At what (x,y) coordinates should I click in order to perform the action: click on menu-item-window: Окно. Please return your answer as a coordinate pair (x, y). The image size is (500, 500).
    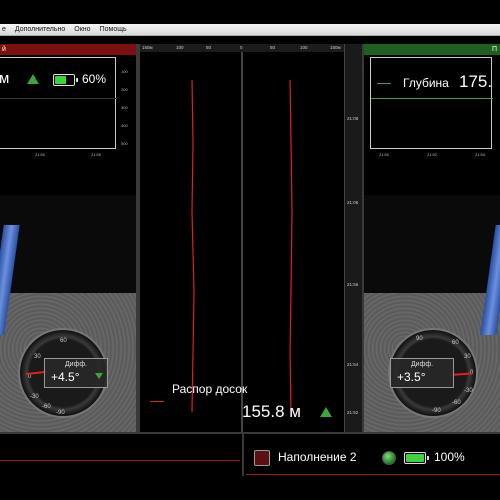
    Looking at the image, I should click on (82, 29).